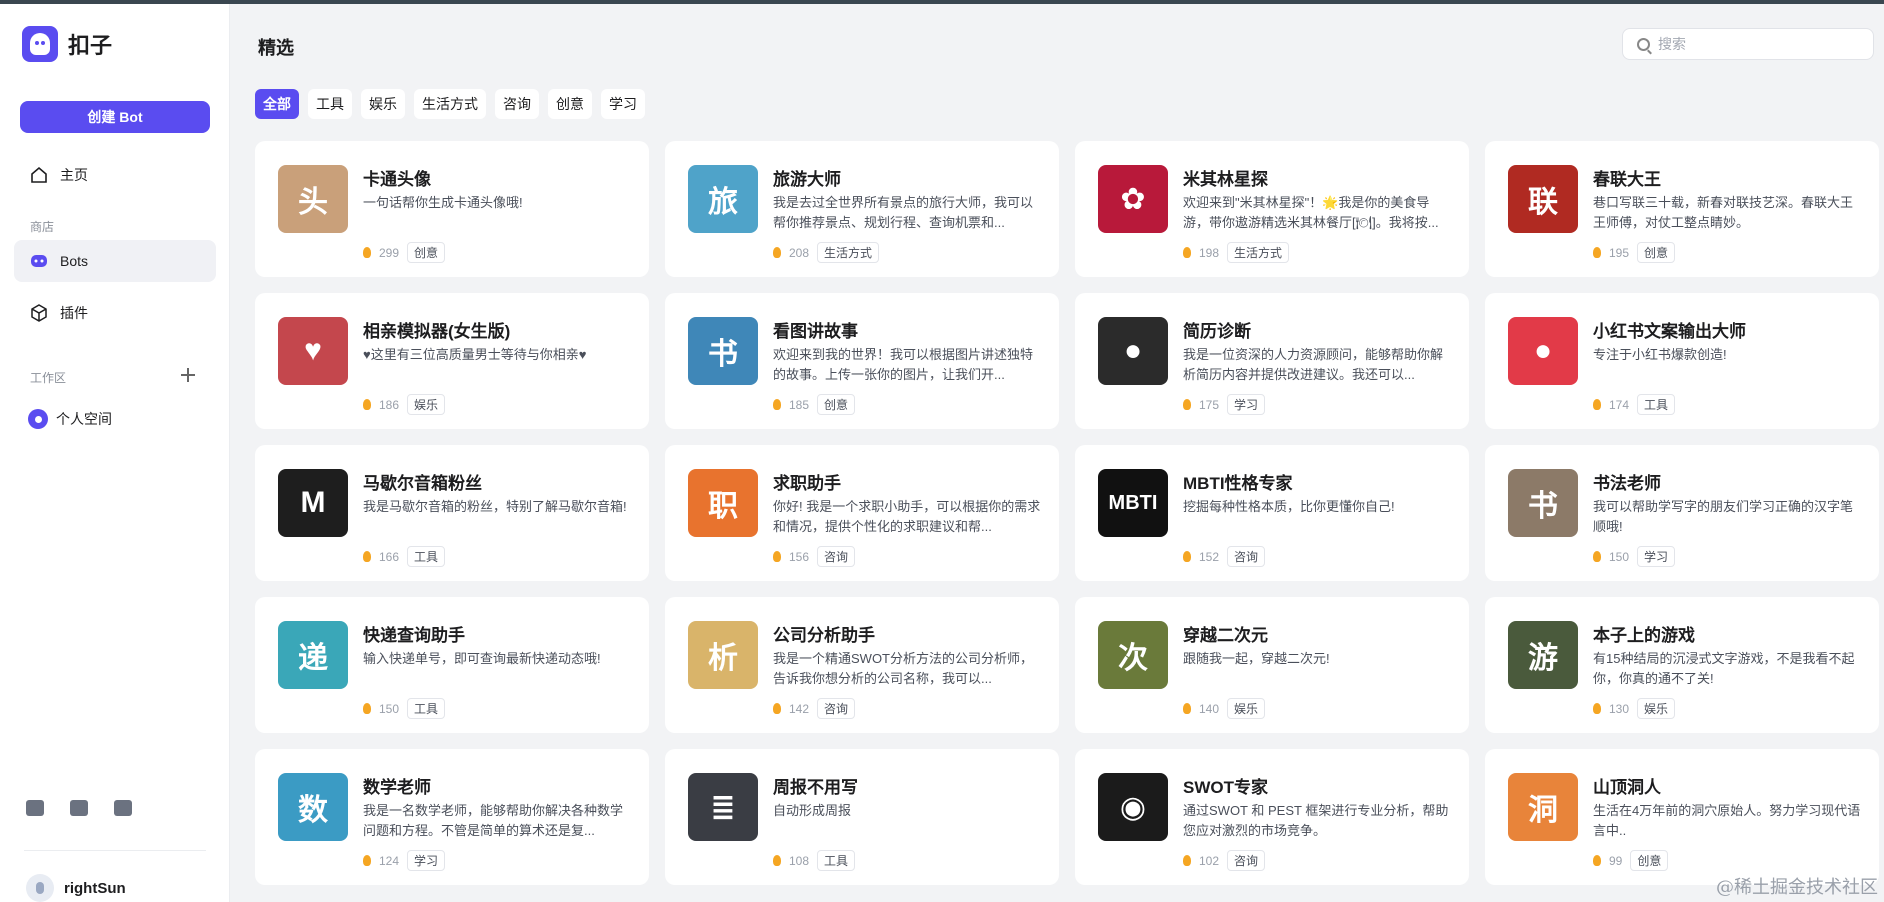 The height and width of the screenshot is (902, 1884). Describe the element at coordinates (383, 104) in the screenshot. I see `filter-tab: 娱乐` at that location.